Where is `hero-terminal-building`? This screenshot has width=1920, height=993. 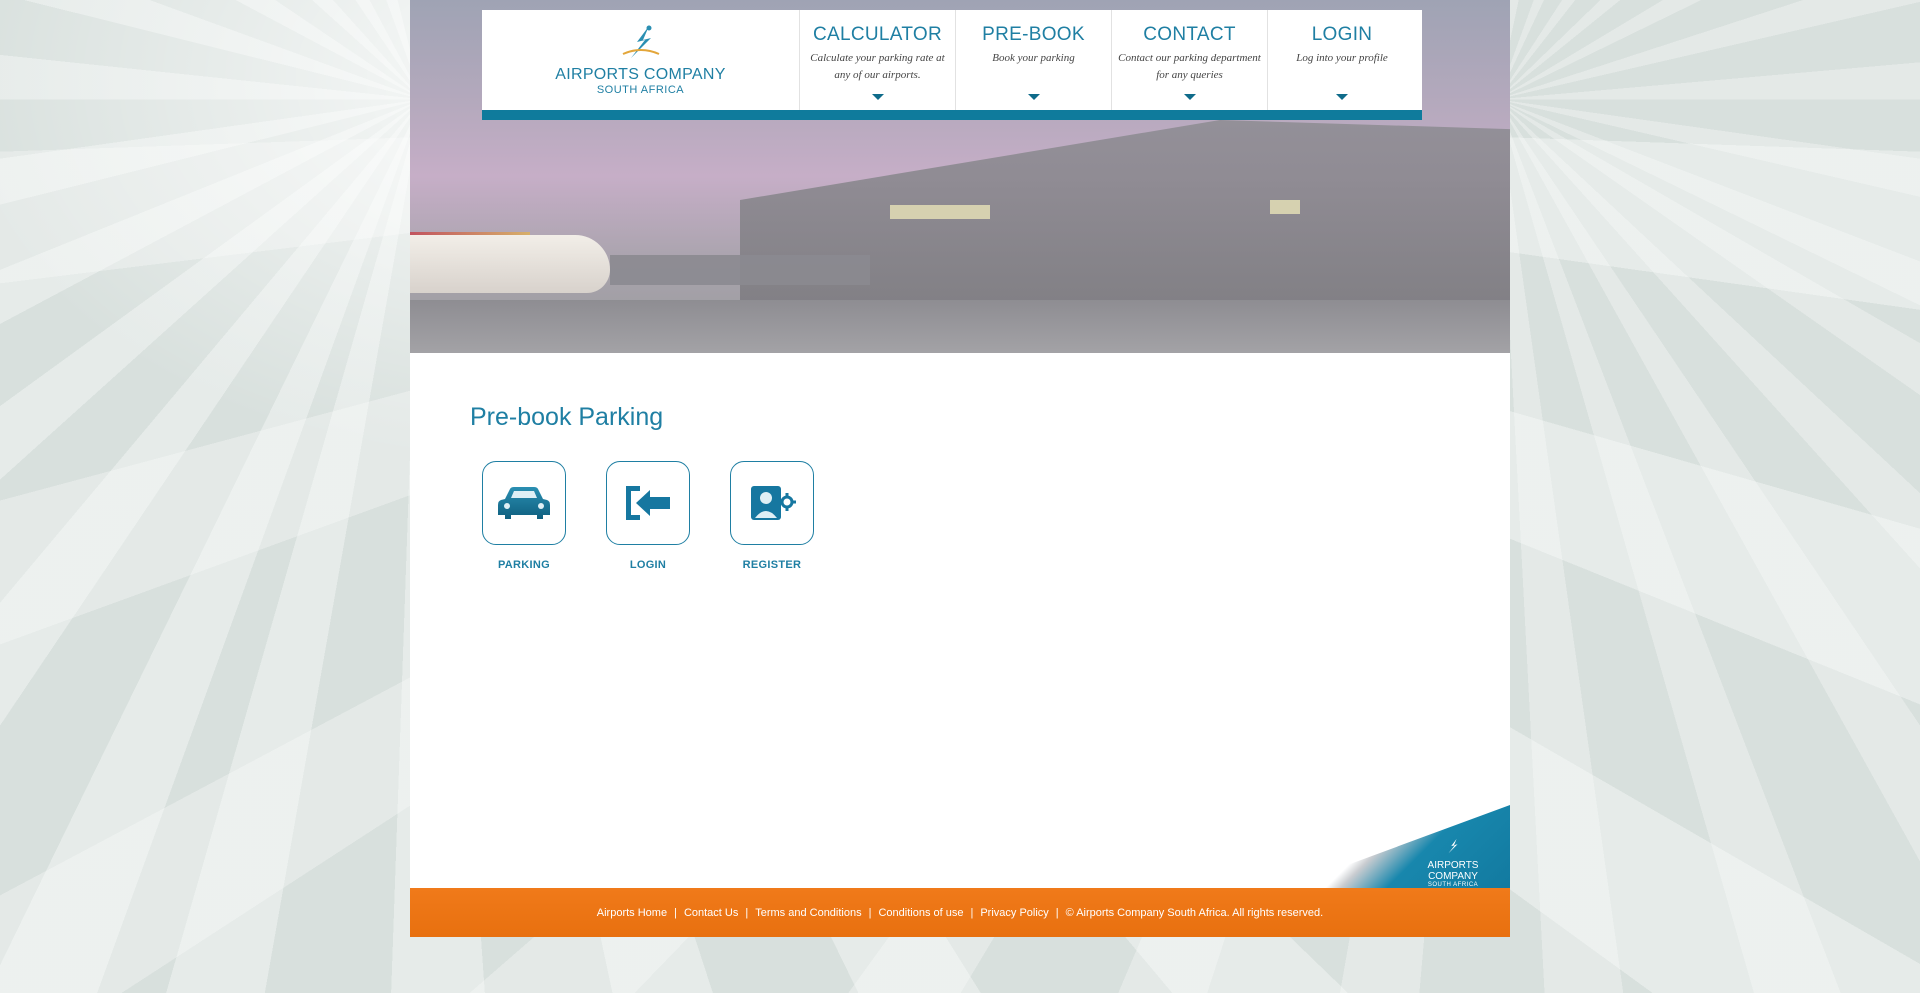 hero-terminal-building is located at coordinates (1125, 220).